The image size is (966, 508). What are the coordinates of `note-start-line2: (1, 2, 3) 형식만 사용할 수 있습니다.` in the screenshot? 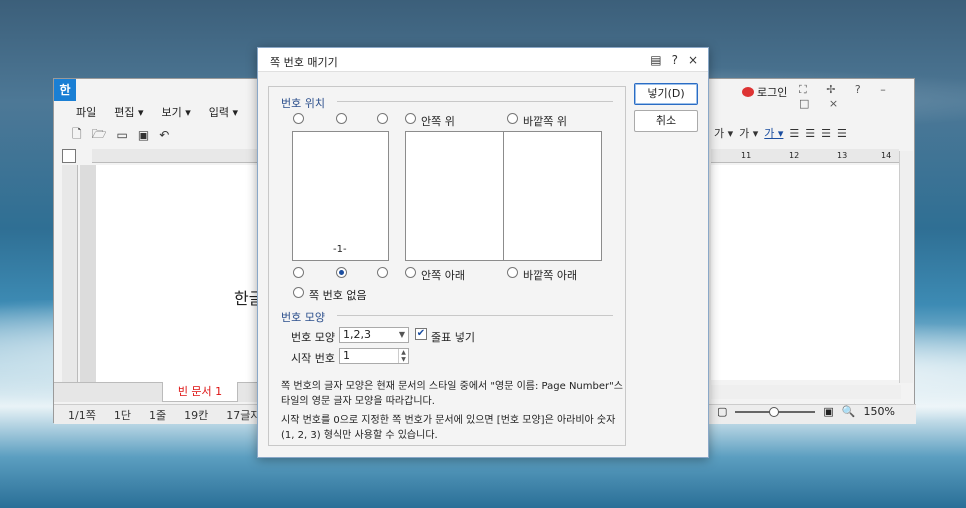 It's located at (359, 435).